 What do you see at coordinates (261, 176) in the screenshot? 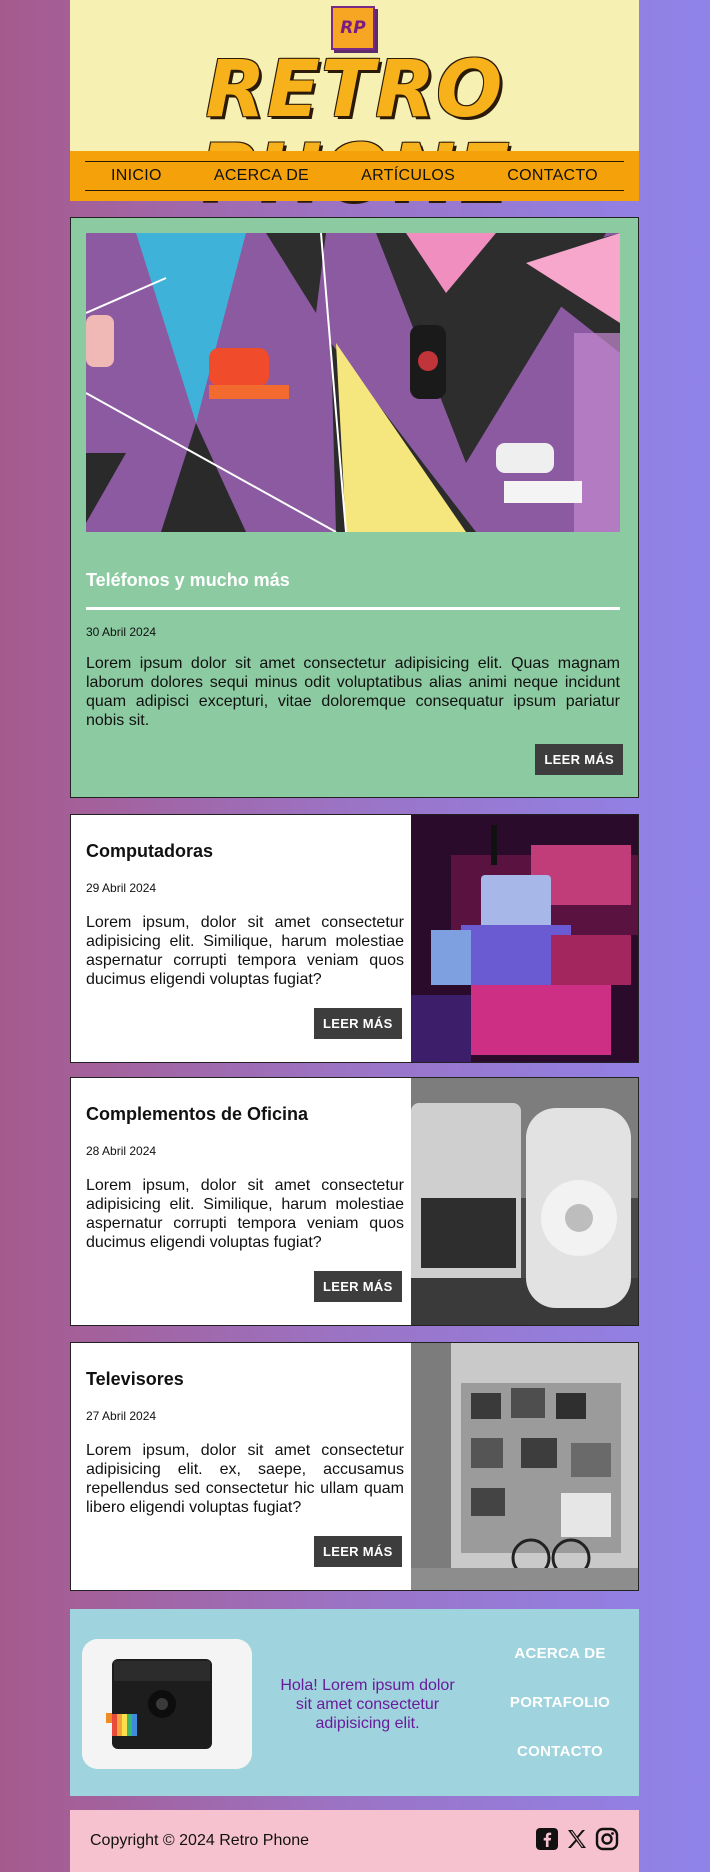
I see `nav-item-acerca-de: ACERCA DE` at bounding box center [261, 176].